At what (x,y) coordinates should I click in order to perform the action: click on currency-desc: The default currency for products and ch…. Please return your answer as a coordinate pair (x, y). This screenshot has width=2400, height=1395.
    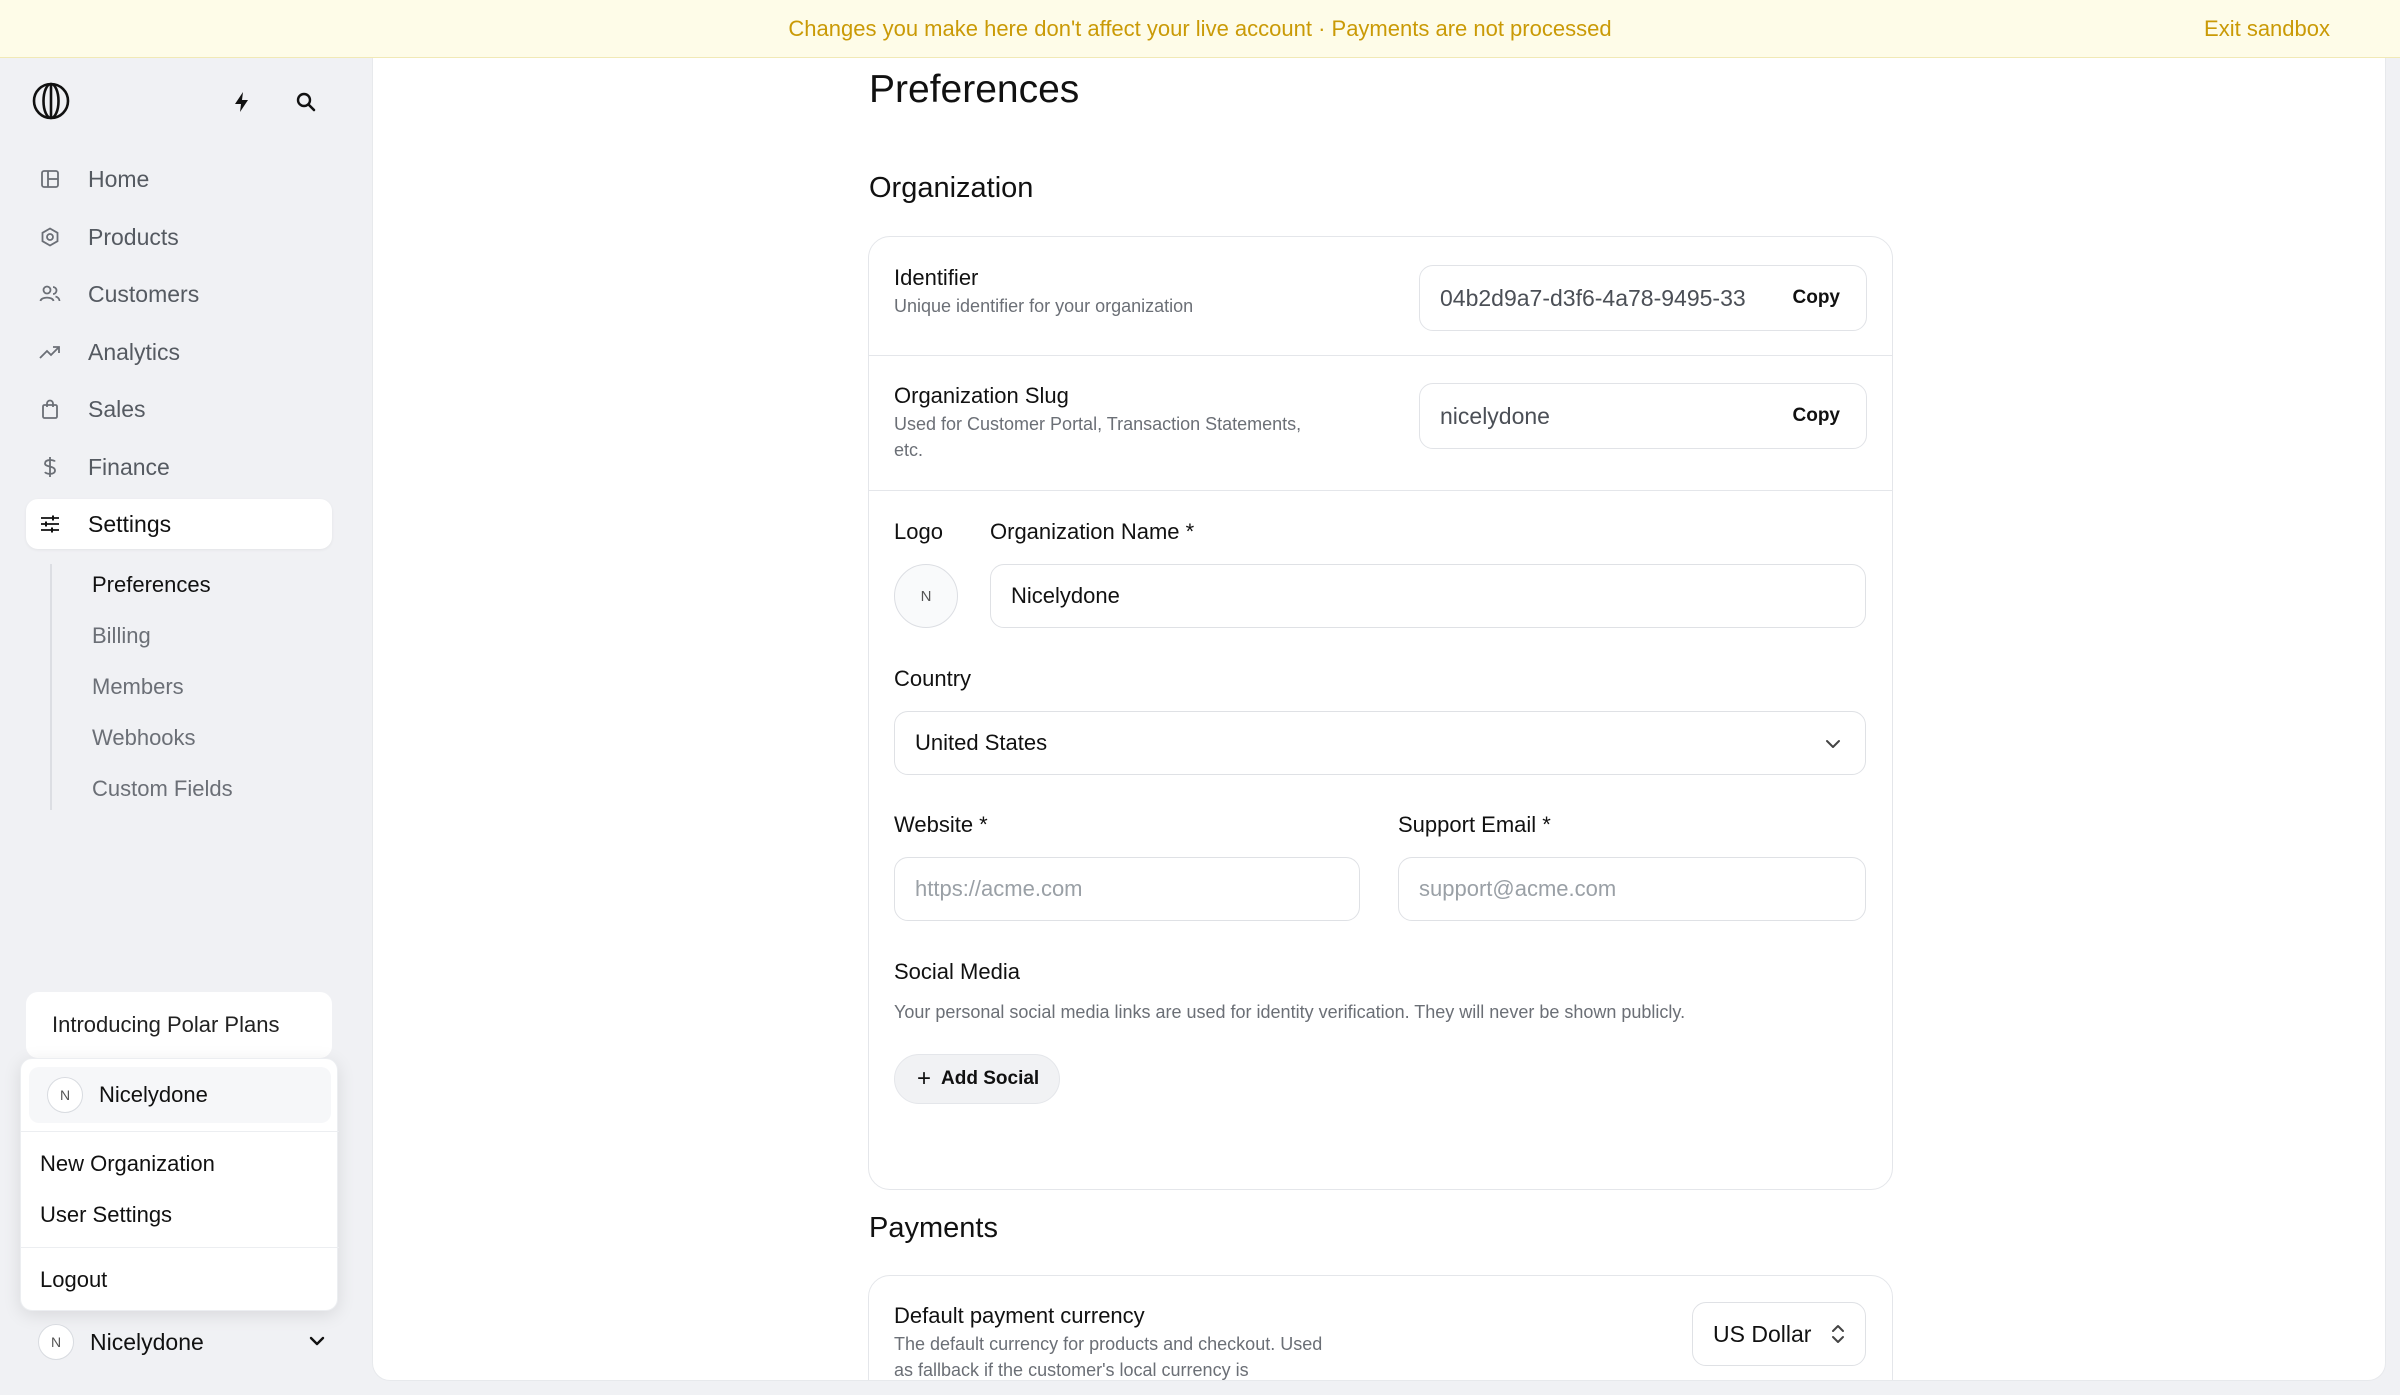
    Looking at the image, I should click on (1108, 1357).